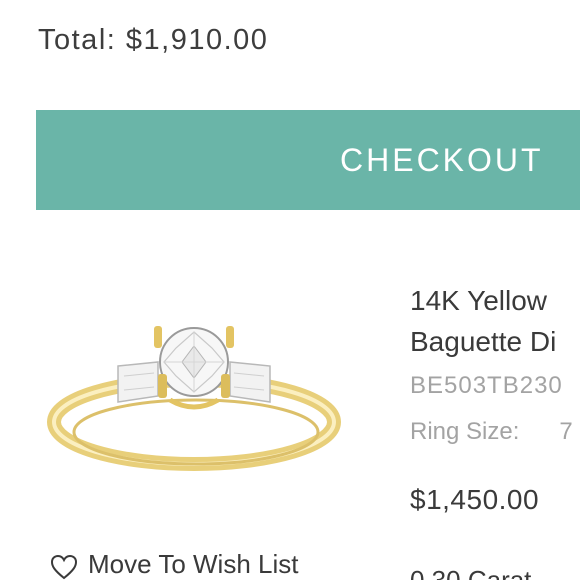 The height and width of the screenshot is (580, 580). Describe the element at coordinates (77, 40) in the screenshot. I see `total-label: Total:` at that location.